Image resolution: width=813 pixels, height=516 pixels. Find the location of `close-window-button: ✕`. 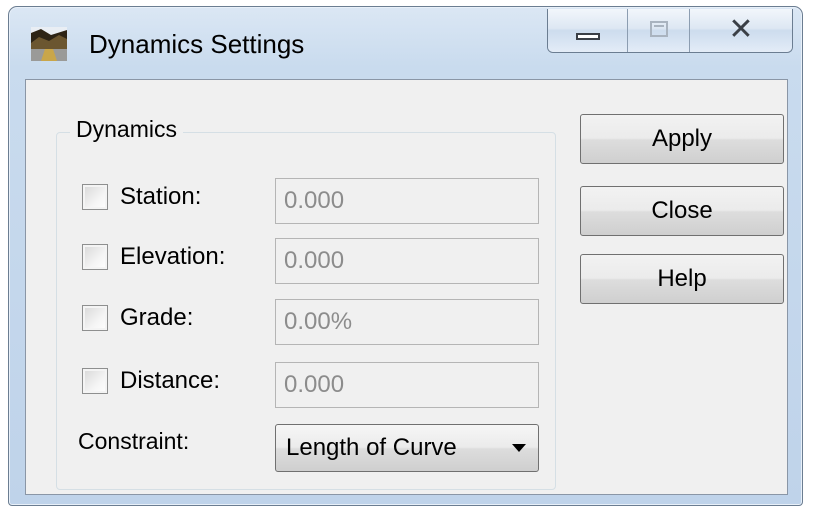

close-window-button: ✕ is located at coordinates (741, 30).